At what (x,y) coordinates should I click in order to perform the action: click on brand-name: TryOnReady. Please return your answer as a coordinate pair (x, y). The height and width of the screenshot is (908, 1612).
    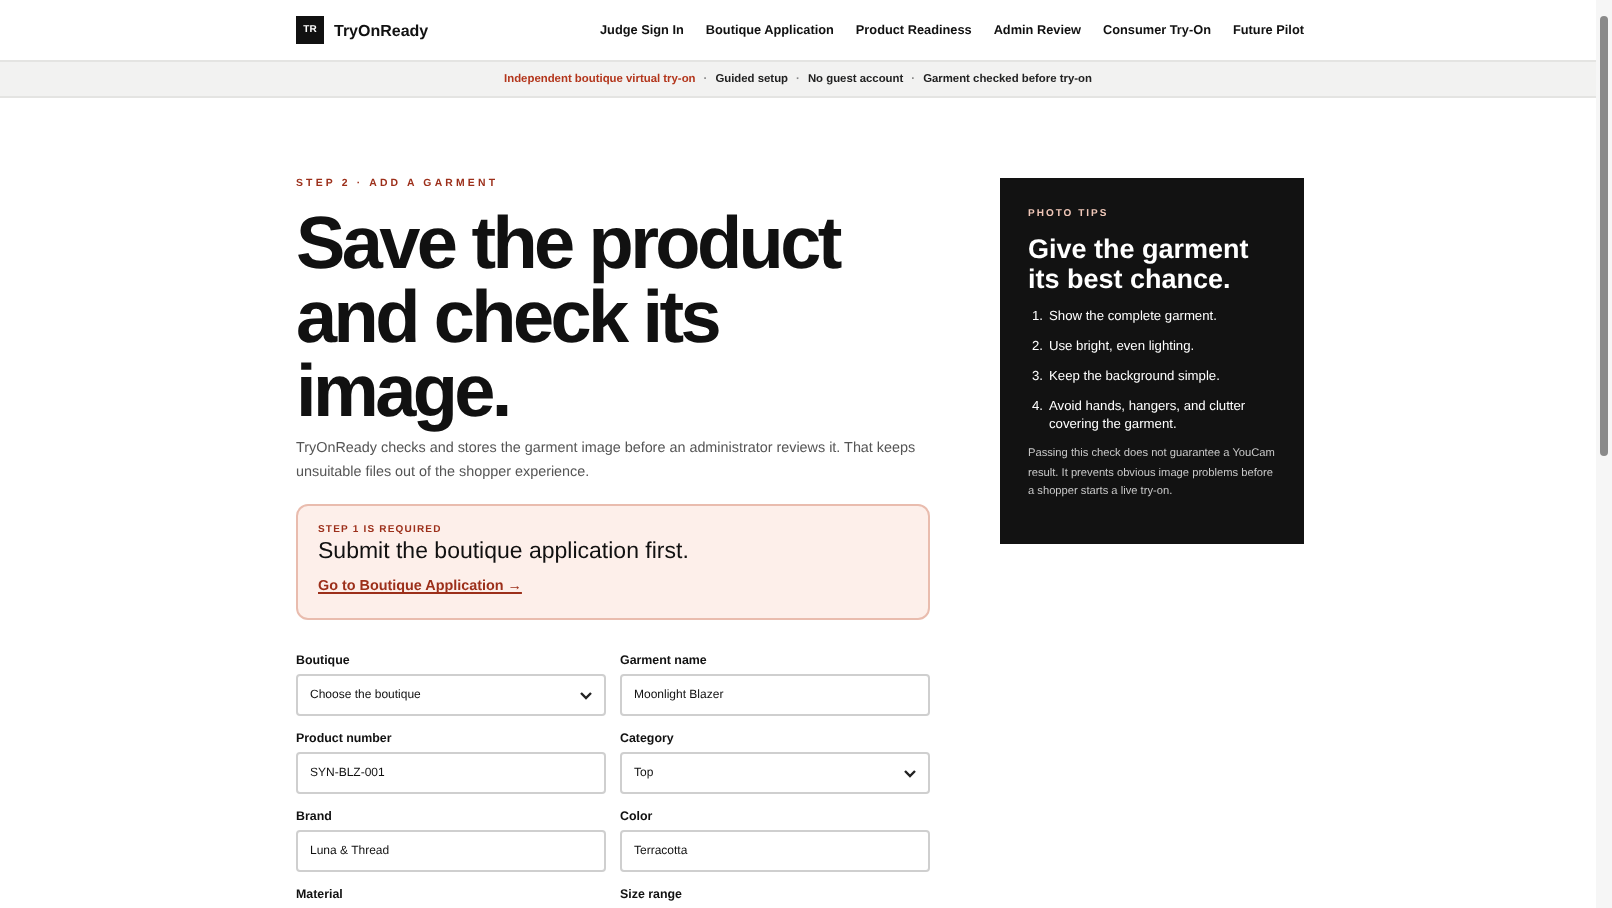
    Looking at the image, I should click on (381, 30).